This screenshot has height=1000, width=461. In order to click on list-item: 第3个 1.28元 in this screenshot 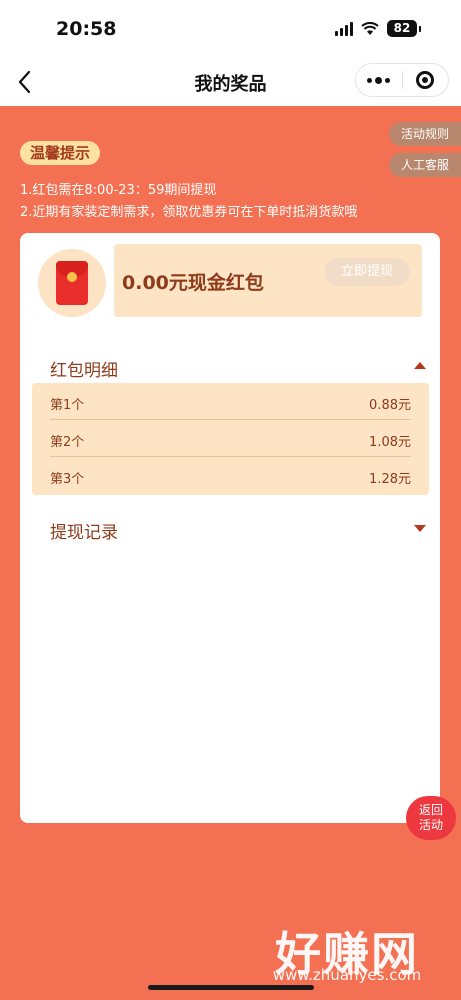, I will do `click(230, 475)`.